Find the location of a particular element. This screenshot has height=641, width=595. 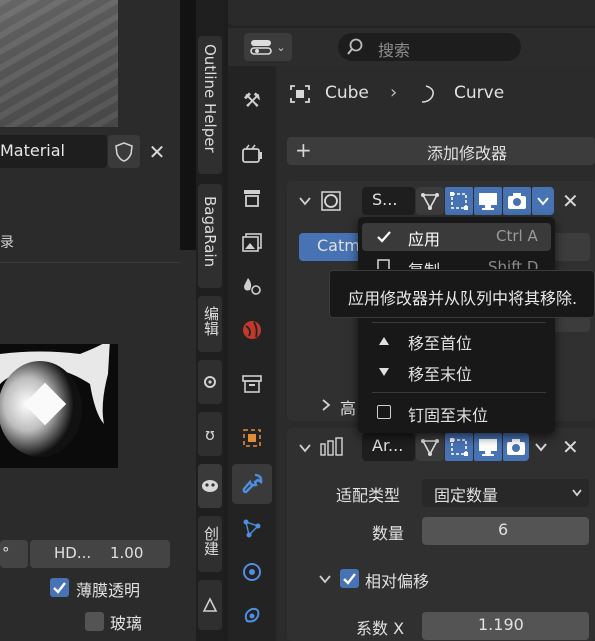

camera-icon is located at coordinates (516, 447).